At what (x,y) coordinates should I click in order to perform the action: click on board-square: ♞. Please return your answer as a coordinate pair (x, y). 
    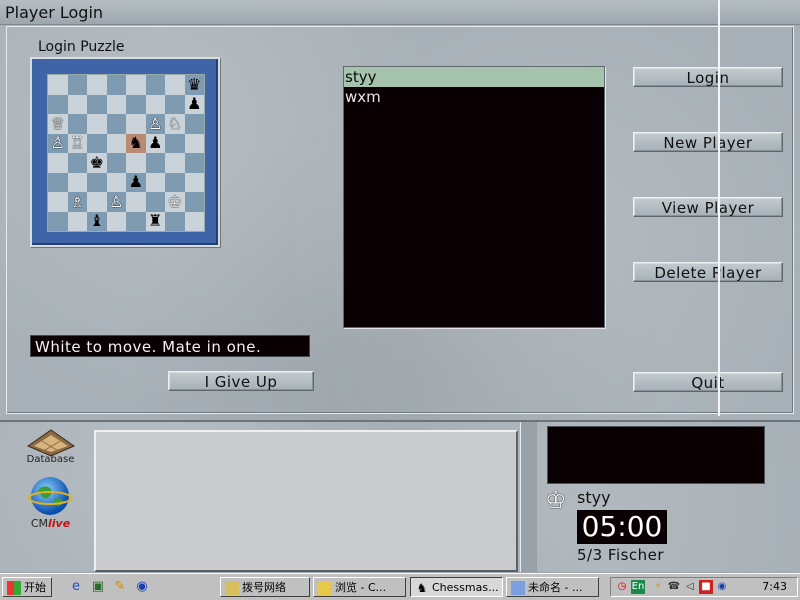
    Looking at the image, I should click on (136, 143).